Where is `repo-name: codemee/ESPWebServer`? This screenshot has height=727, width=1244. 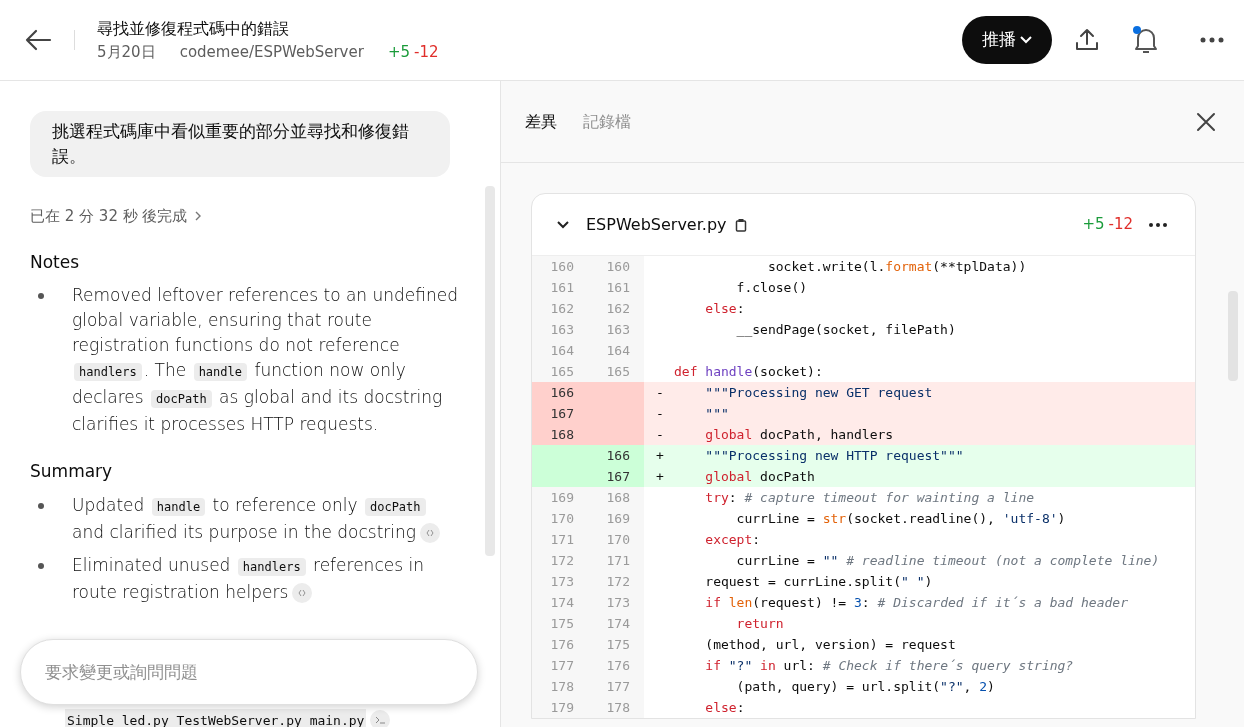
repo-name: codemee/ESPWebServer is located at coordinates (271, 52).